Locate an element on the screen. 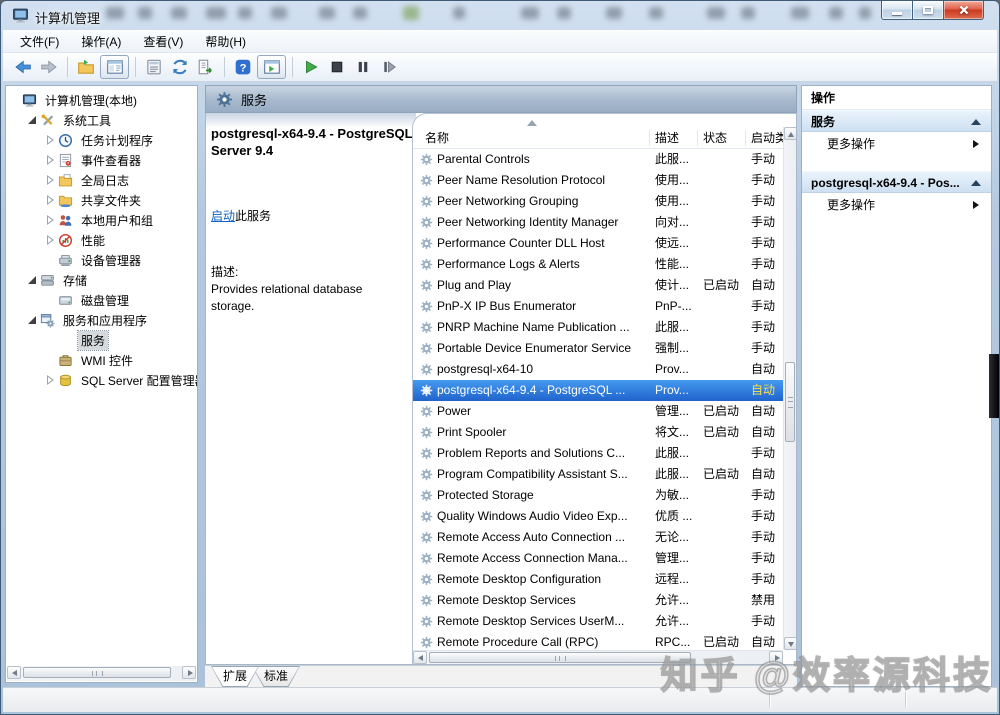 This screenshot has height=715, width=1000. forward-button is located at coordinates (49, 67).